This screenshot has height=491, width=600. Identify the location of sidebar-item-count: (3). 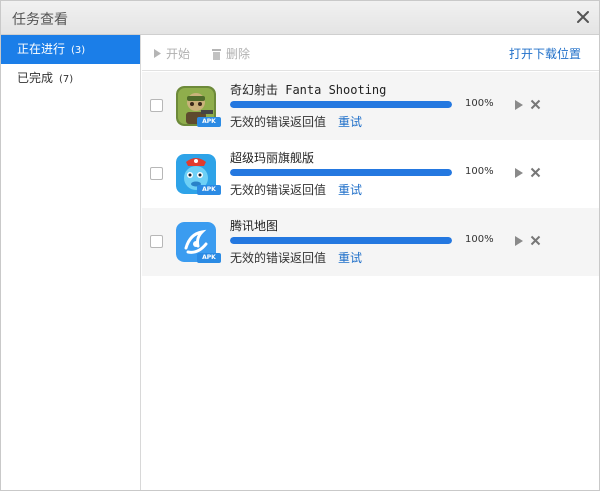
(78, 50).